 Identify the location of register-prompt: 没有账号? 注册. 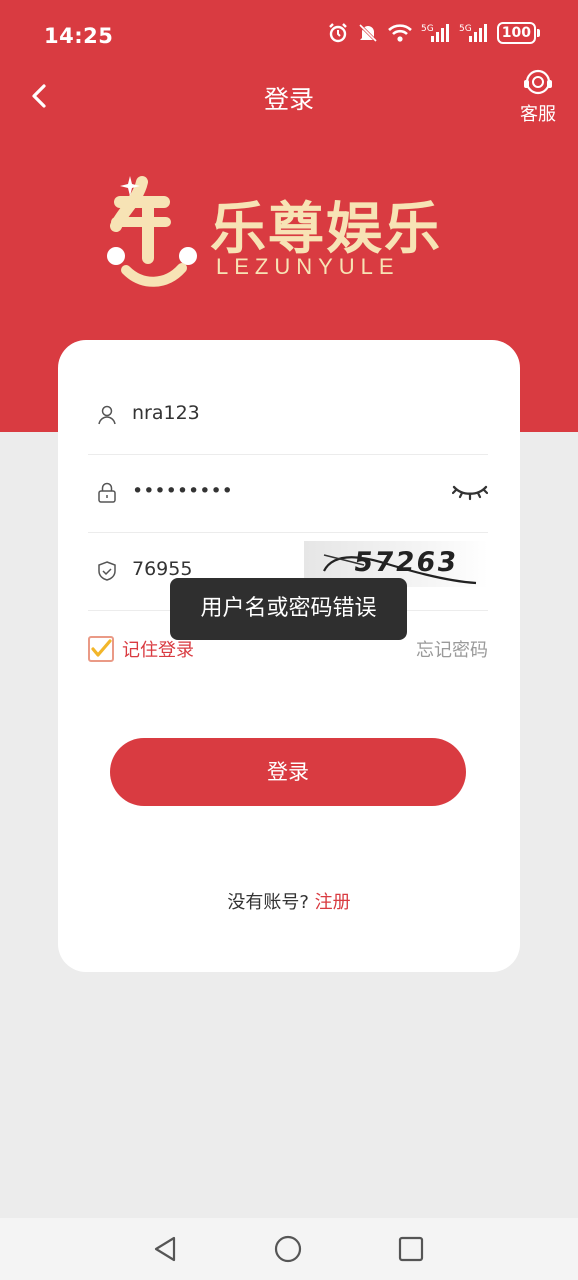
(289, 901).